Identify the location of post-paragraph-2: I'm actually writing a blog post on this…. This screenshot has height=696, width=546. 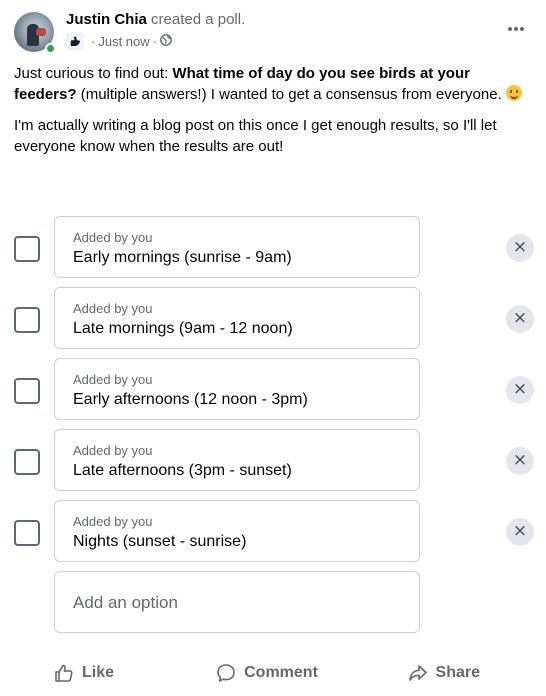
(255, 136).